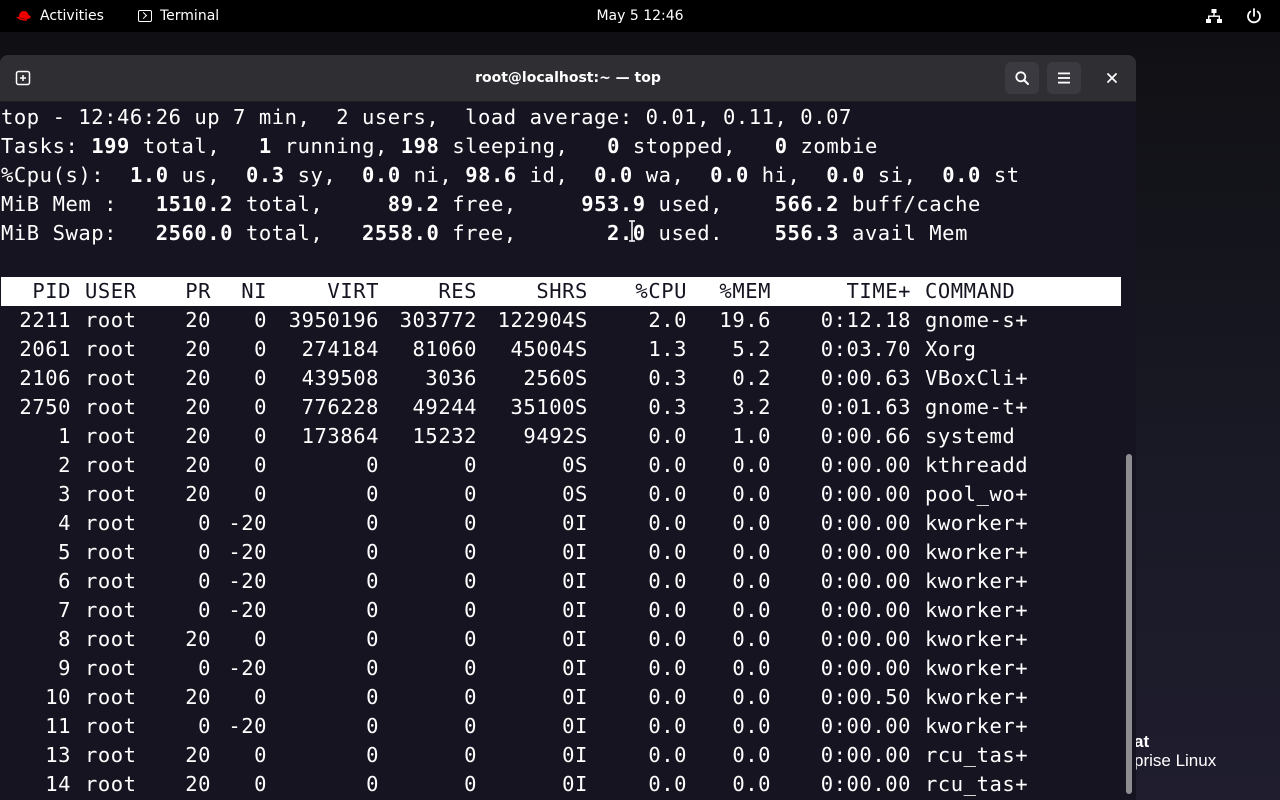 This screenshot has height=800, width=1280. I want to click on process-row: 6 root 0 -20 0 0 0 I 0.0 0.0 0:00.00 kworker+, so click(561, 581).